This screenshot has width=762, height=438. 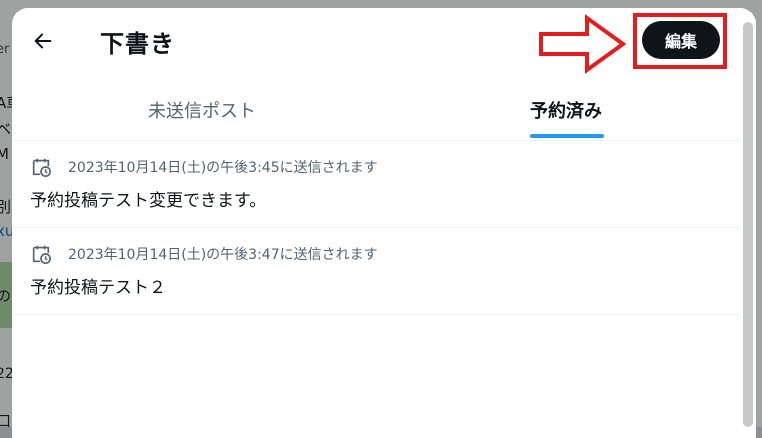 What do you see at coordinates (137, 44) in the screenshot?
I see `page-title: 下書き` at bounding box center [137, 44].